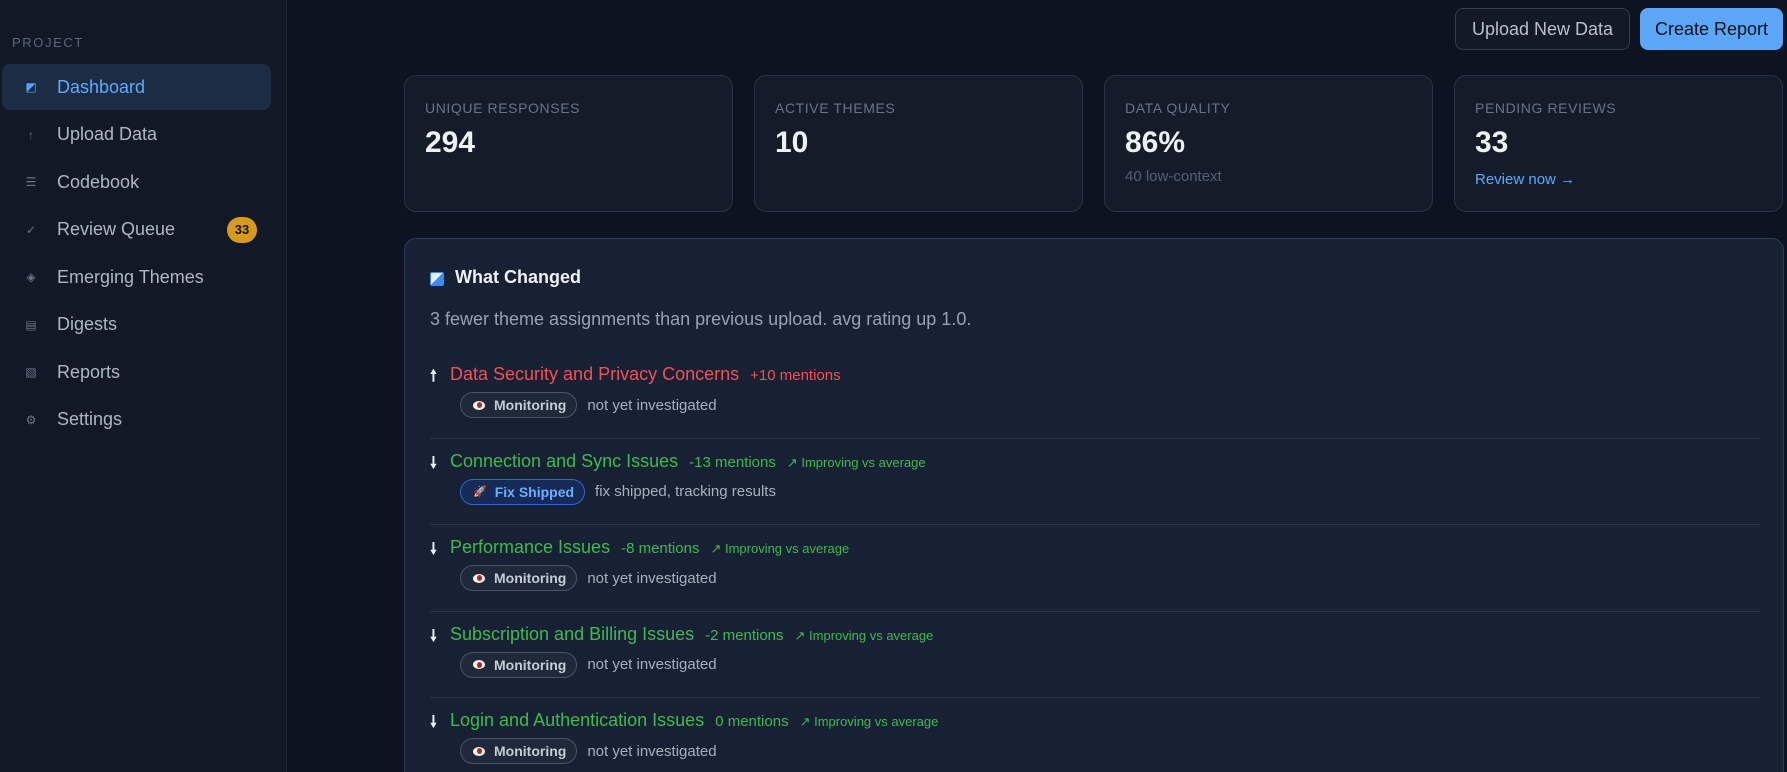 The height and width of the screenshot is (772, 1787). Describe the element at coordinates (1155, 142) in the screenshot. I see `stat-value: 86%` at that location.